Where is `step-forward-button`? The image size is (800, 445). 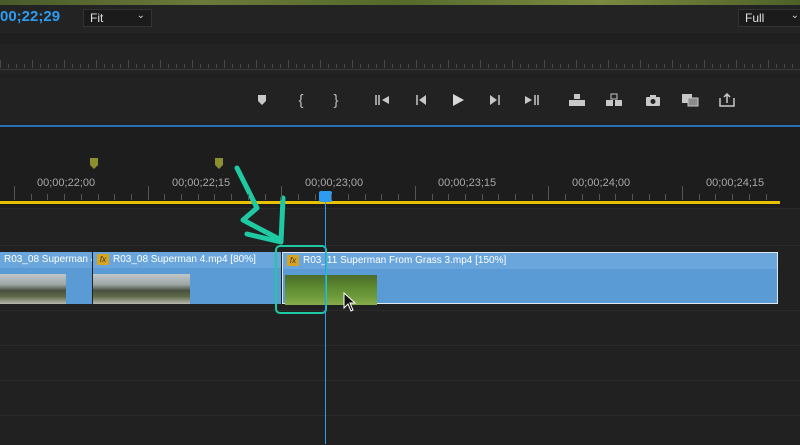 step-forward-button is located at coordinates (495, 100).